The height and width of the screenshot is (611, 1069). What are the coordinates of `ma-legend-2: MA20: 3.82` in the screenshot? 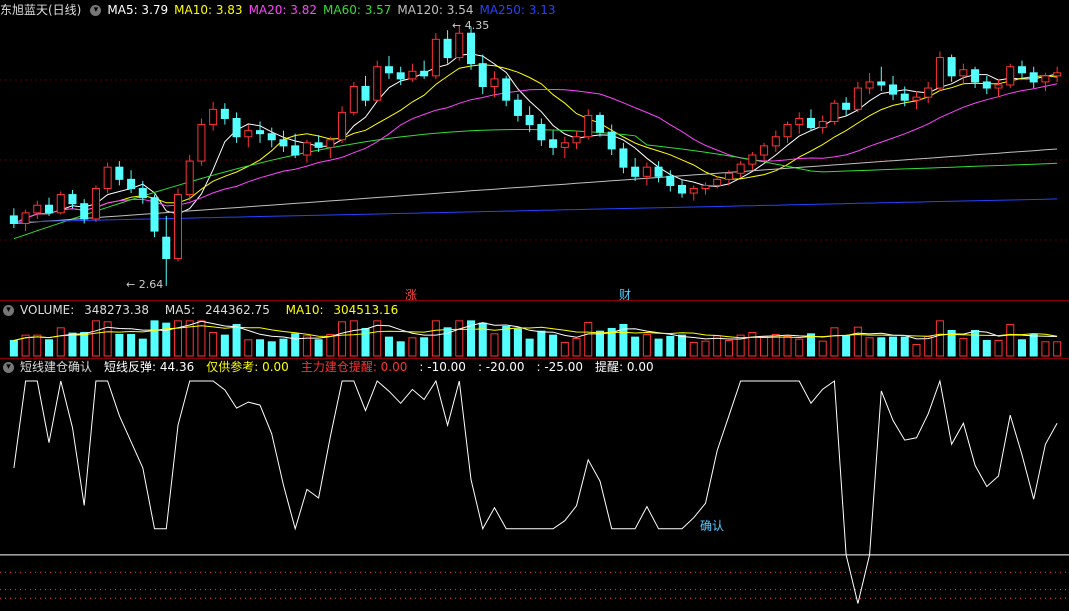 It's located at (282, 10).